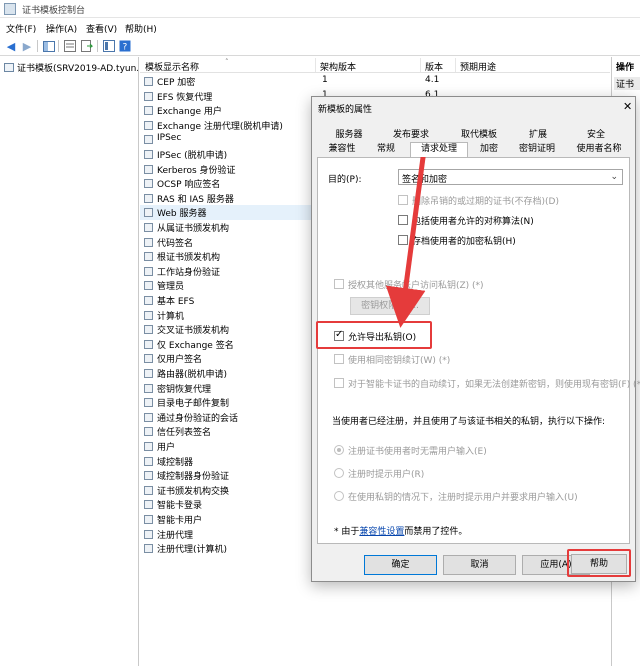 Image resolution: width=640 pixels, height=666 pixels. Describe the element at coordinates (192, 375) in the screenshot. I see `template-name: 路由器(脱机申请)` at that location.